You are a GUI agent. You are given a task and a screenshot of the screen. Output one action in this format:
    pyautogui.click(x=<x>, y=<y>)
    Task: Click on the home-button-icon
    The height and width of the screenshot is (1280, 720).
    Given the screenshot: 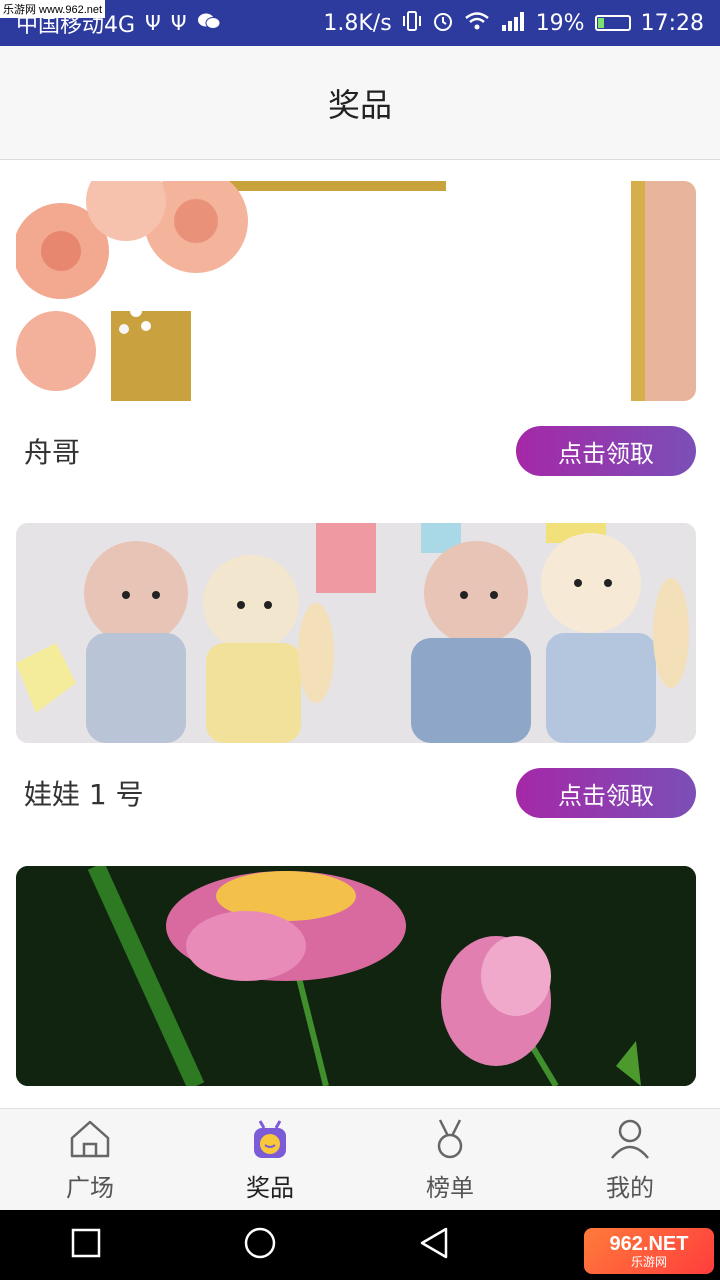 What is the action you would take?
    pyautogui.click(x=260, y=1245)
    